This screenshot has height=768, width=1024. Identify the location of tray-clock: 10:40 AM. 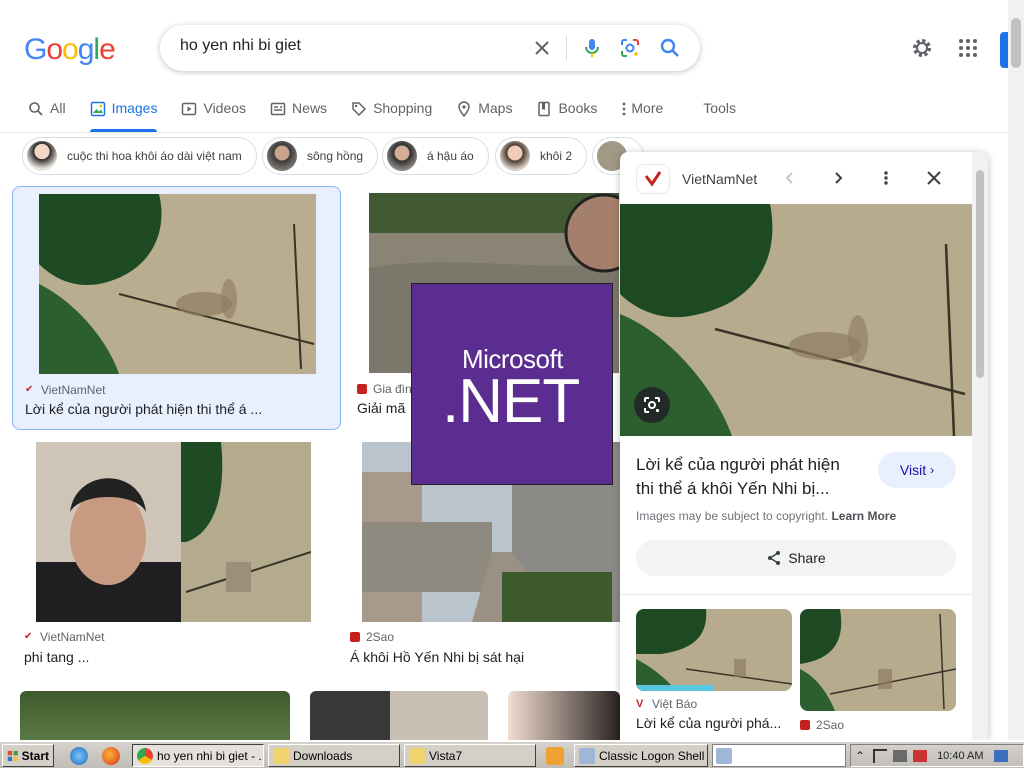
(960, 756).